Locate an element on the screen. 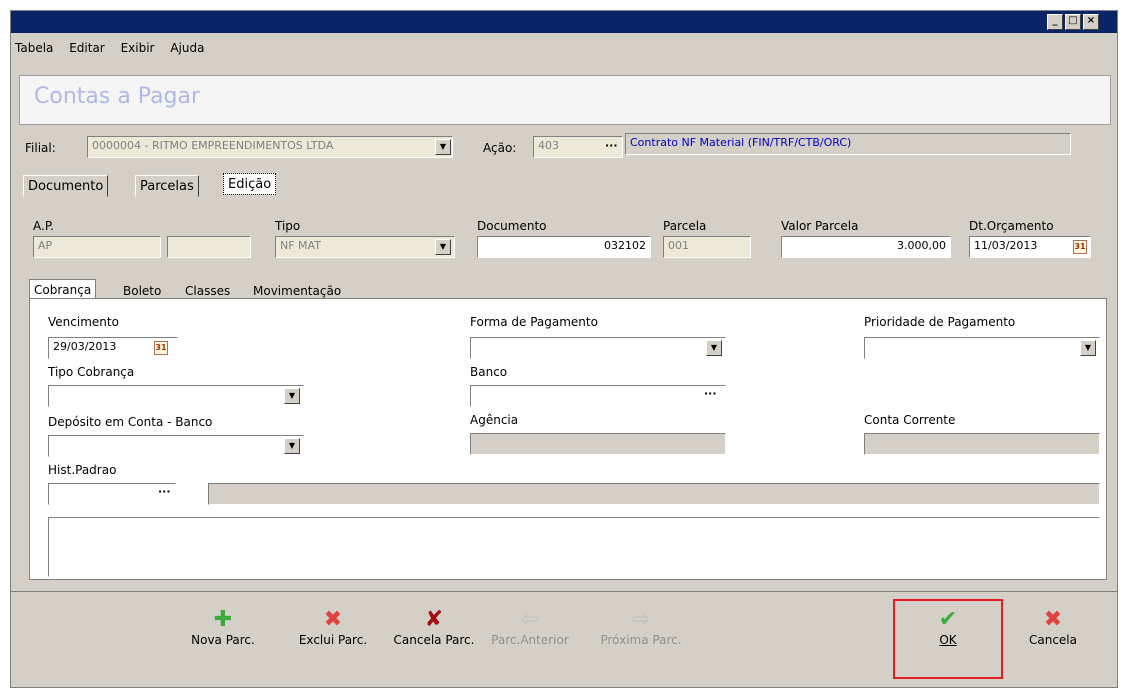  dt-orcamento-label: Dt.Orçamento is located at coordinates (1011, 226).